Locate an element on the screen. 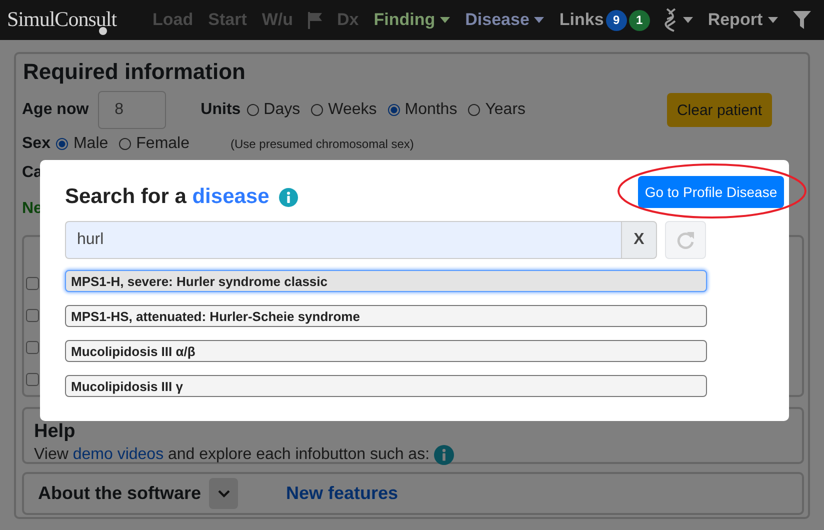 The height and width of the screenshot is (530, 824). filter-icon is located at coordinates (801, 20).